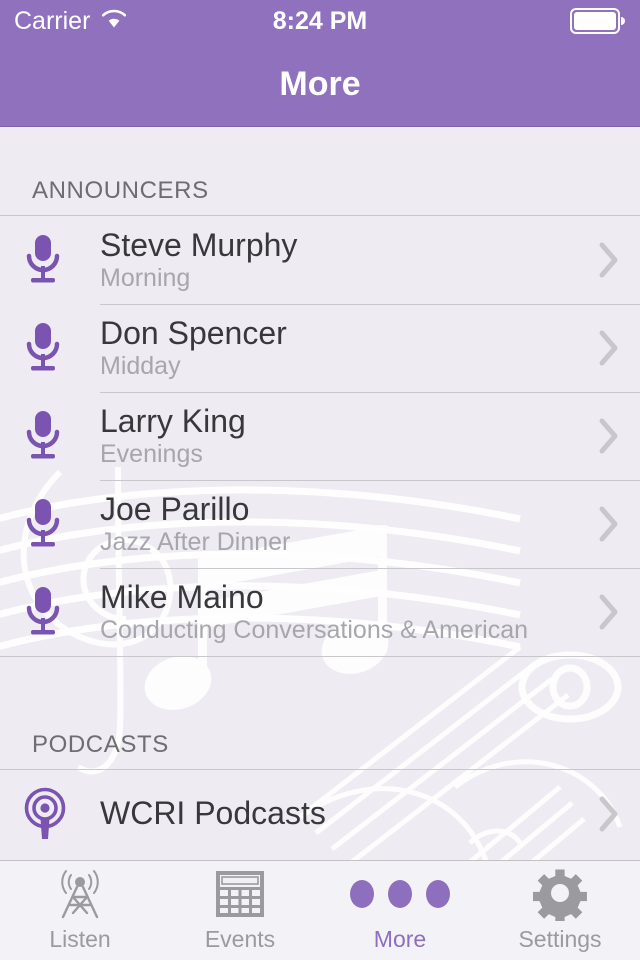 The width and height of the screenshot is (640, 960). Describe the element at coordinates (173, 420) in the screenshot. I see `list-item-title: Larry King` at that location.